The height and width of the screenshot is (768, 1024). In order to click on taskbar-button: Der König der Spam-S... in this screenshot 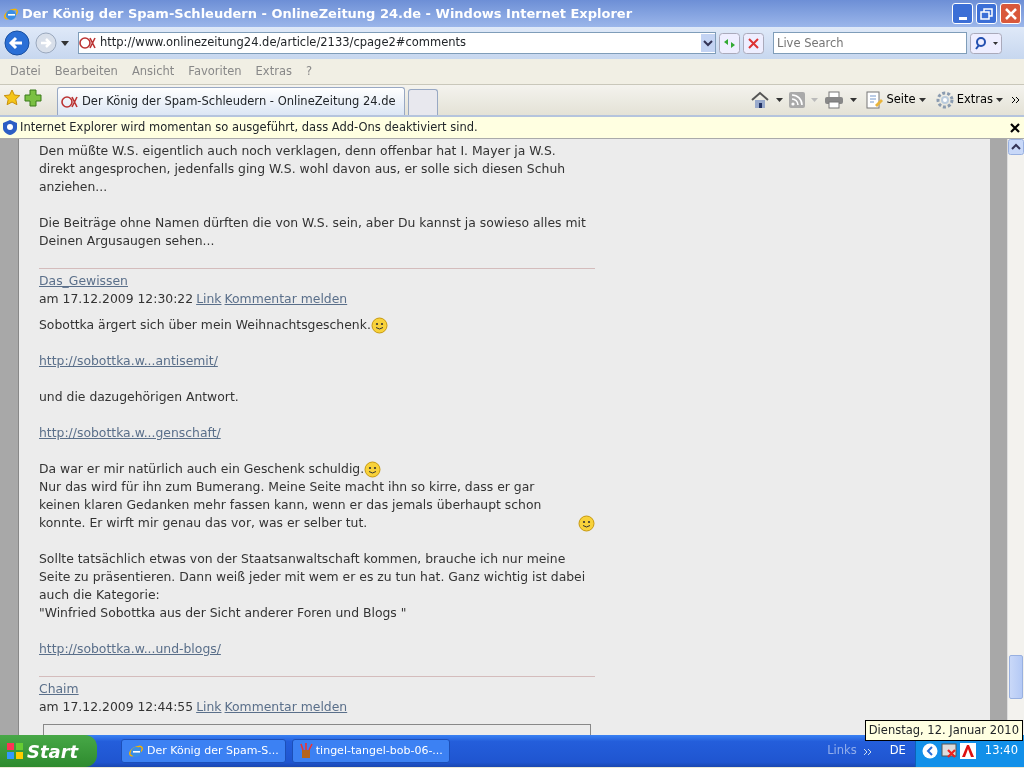, I will do `click(203, 751)`.